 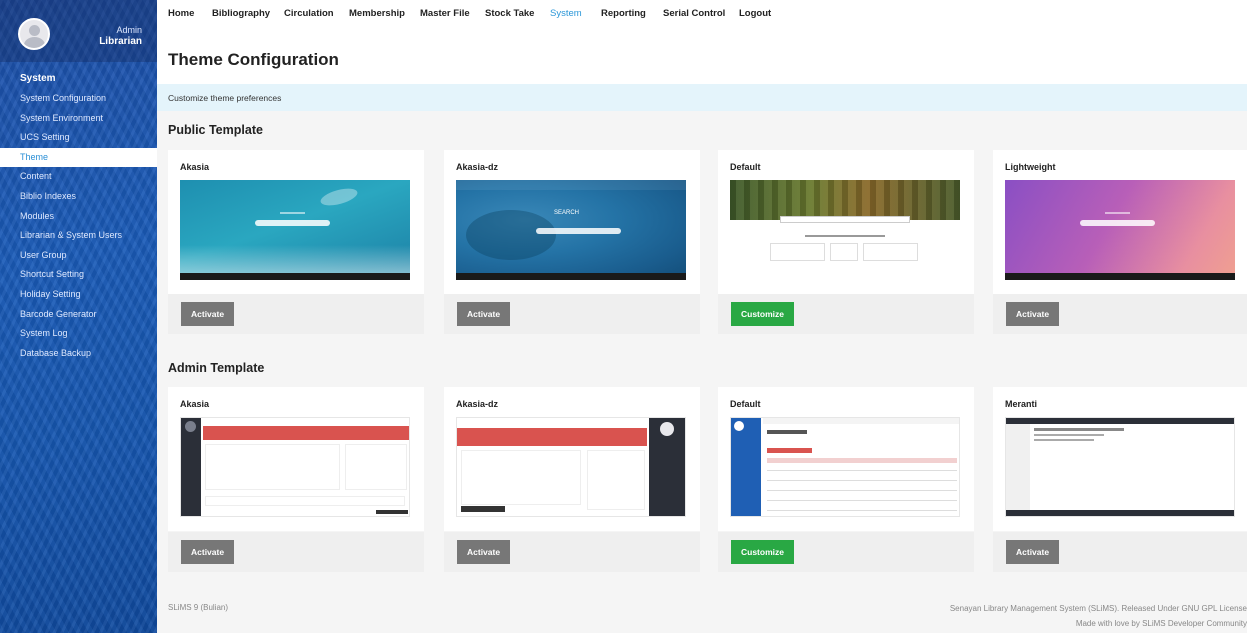 I want to click on profile-role: Librarian, so click(x=120, y=41).